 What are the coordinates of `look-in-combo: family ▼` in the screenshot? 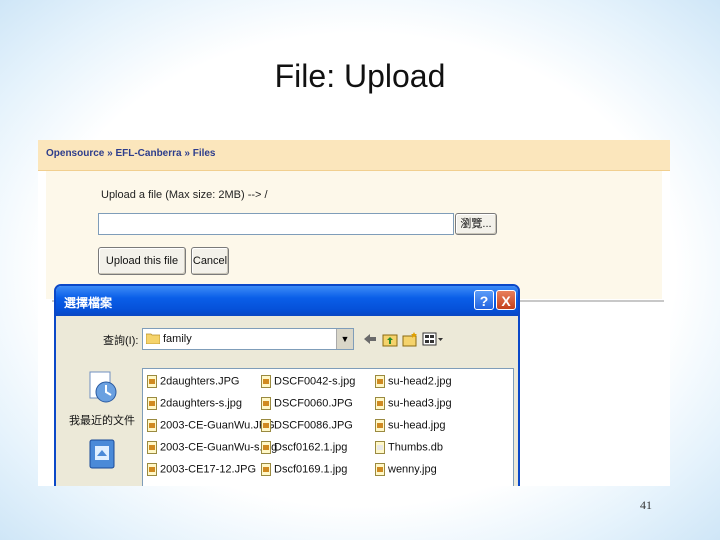 It's located at (248, 339).